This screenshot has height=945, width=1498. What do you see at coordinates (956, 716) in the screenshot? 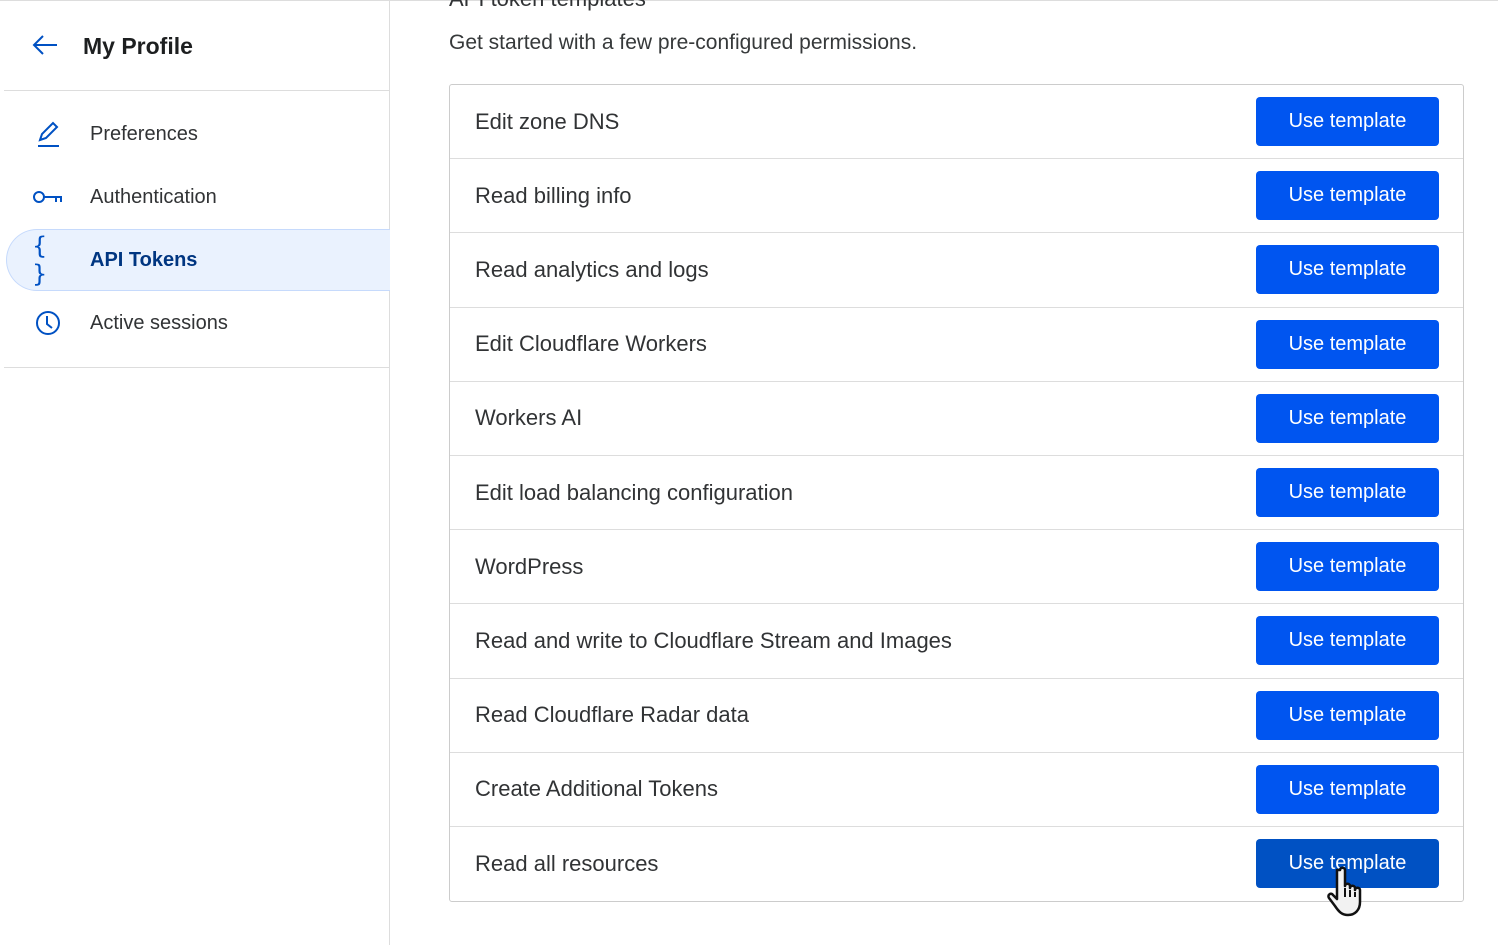
I see `template-row: Read Cloudflare Radar data Use template` at bounding box center [956, 716].